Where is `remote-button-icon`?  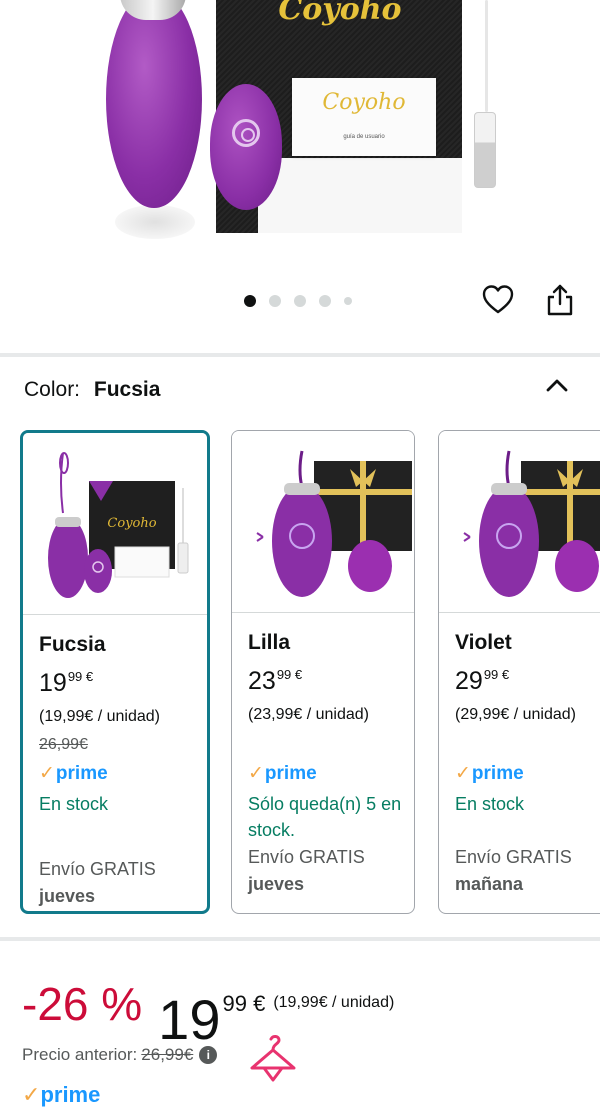
remote-button-icon is located at coordinates (246, 133).